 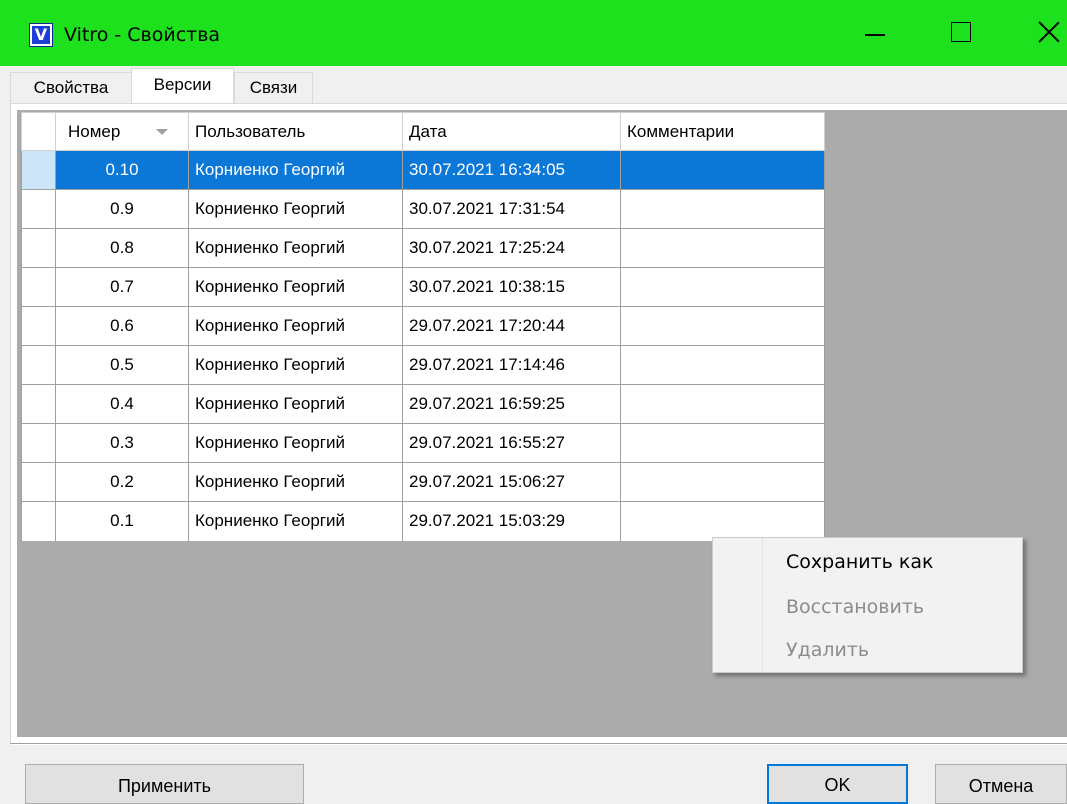 What do you see at coordinates (875, 32) in the screenshot?
I see `minimize-button` at bounding box center [875, 32].